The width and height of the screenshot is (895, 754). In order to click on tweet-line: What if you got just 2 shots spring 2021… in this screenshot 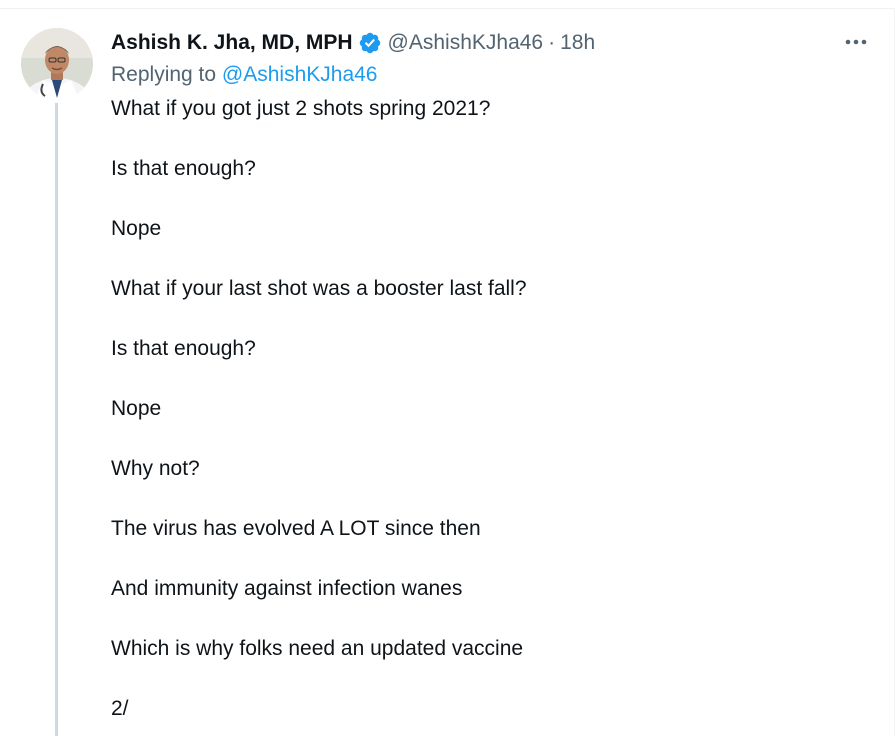, I will do `click(301, 108)`.